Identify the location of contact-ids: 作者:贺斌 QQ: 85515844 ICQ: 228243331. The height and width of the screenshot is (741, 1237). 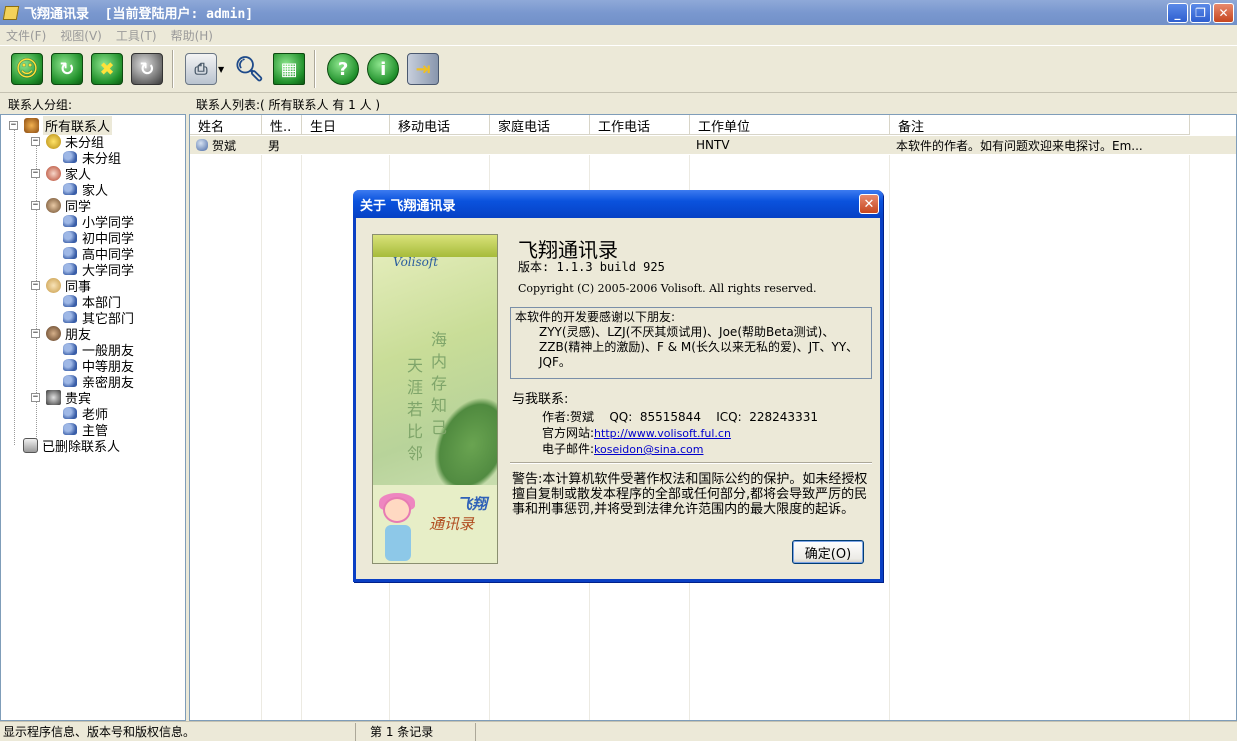
(680, 416).